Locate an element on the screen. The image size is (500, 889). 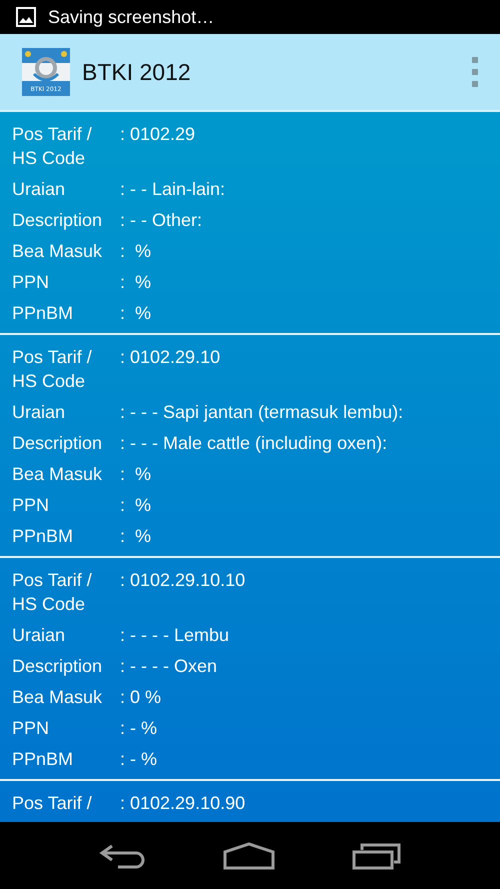
field-value: : 0 % is located at coordinates (141, 697).